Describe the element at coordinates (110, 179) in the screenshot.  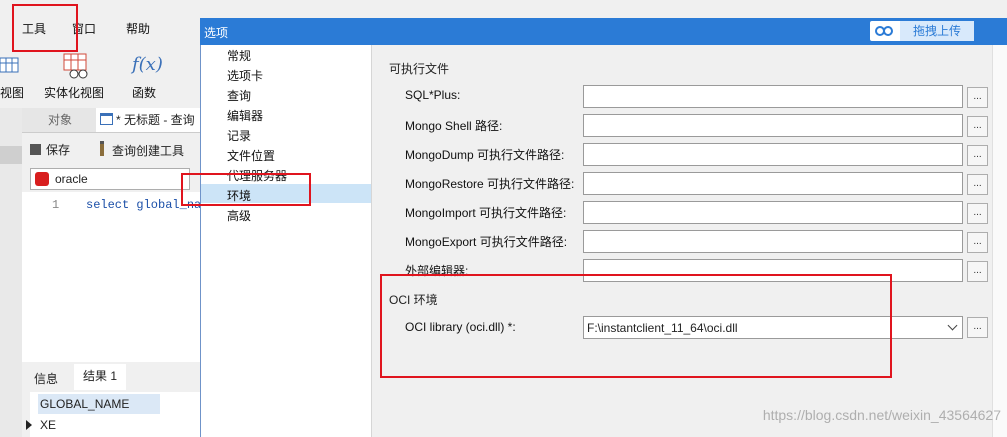
I see `connection-select: oracle` at that location.